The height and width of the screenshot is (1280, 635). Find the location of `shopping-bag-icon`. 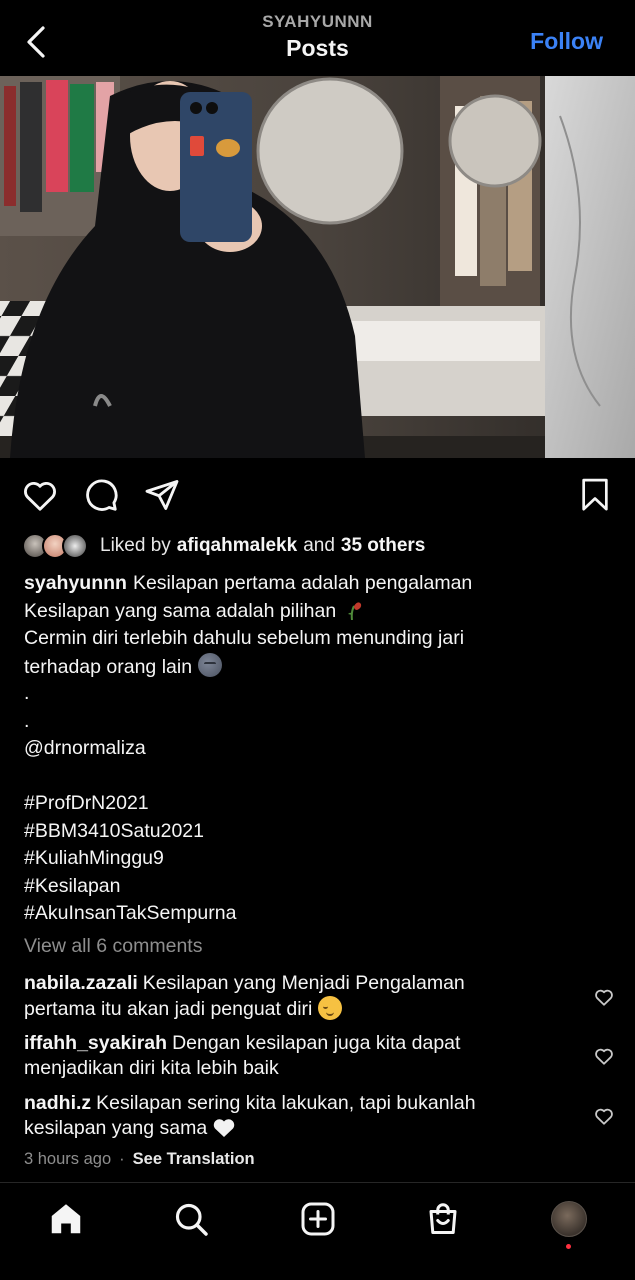

shopping-bag-icon is located at coordinates (443, 1218).